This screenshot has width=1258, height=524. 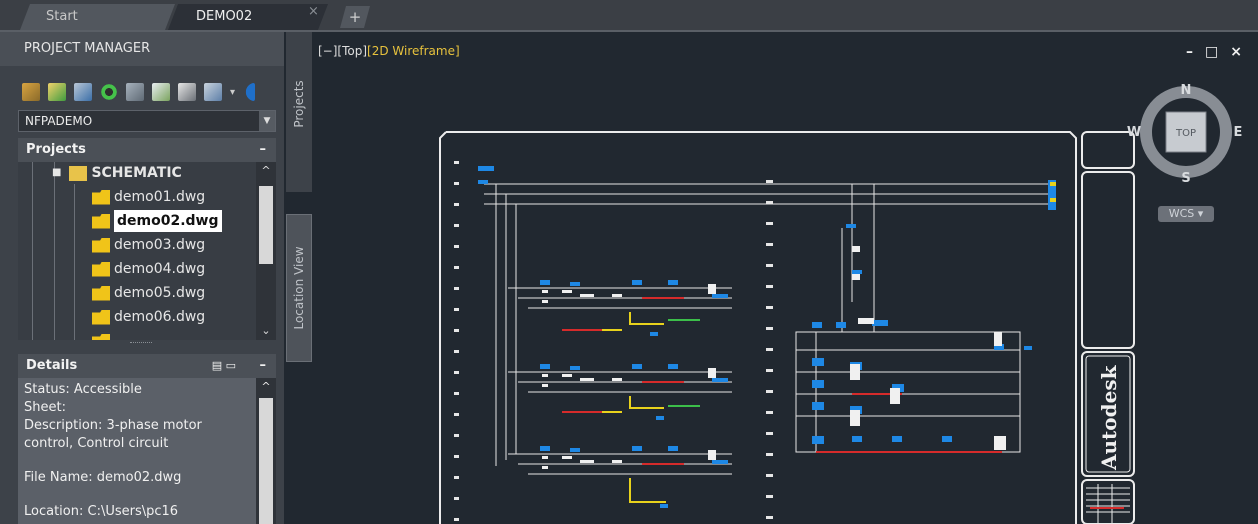 I want to click on details-section-header: Details ▤ ▭ –, so click(x=147, y=366).